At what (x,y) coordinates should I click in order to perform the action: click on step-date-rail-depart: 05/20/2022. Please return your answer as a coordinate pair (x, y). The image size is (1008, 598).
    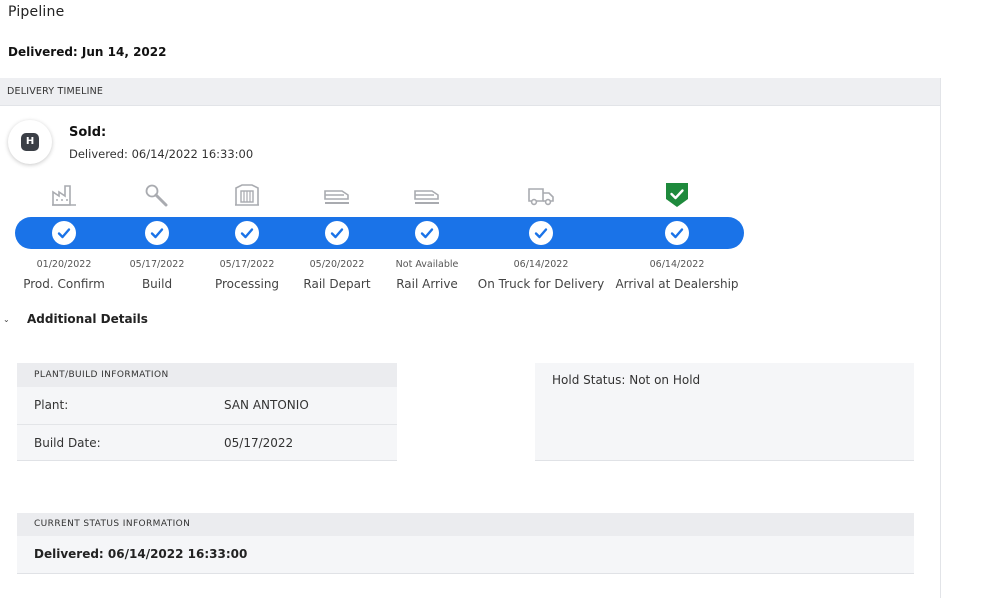
    Looking at the image, I should click on (337, 264).